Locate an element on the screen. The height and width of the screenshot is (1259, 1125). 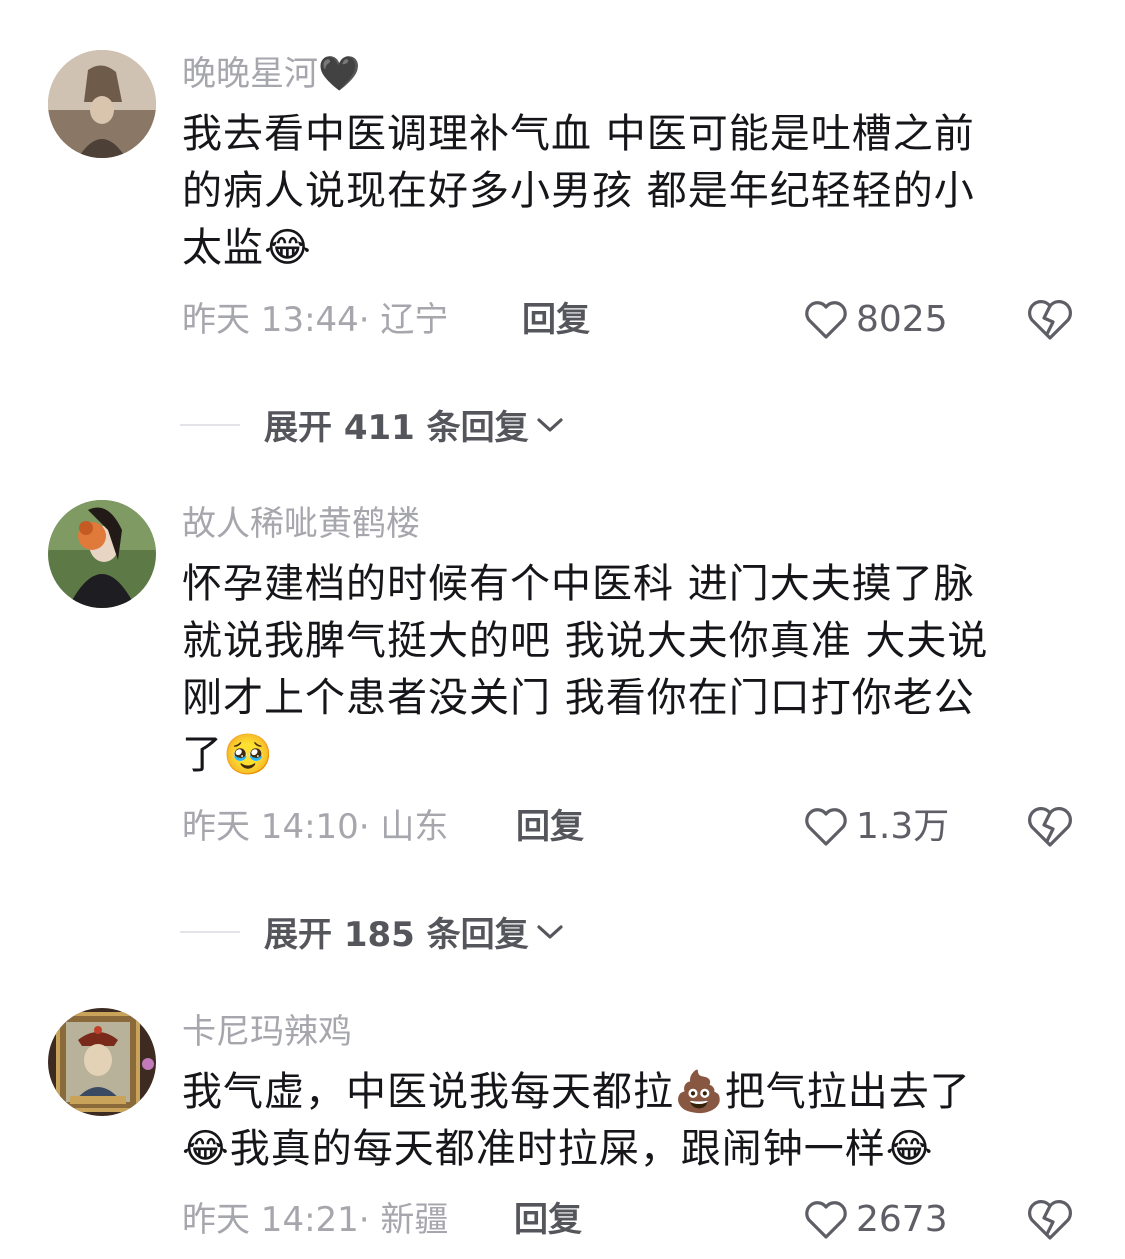
username: 卡尼玛辣鸡 is located at coordinates (267, 1032).